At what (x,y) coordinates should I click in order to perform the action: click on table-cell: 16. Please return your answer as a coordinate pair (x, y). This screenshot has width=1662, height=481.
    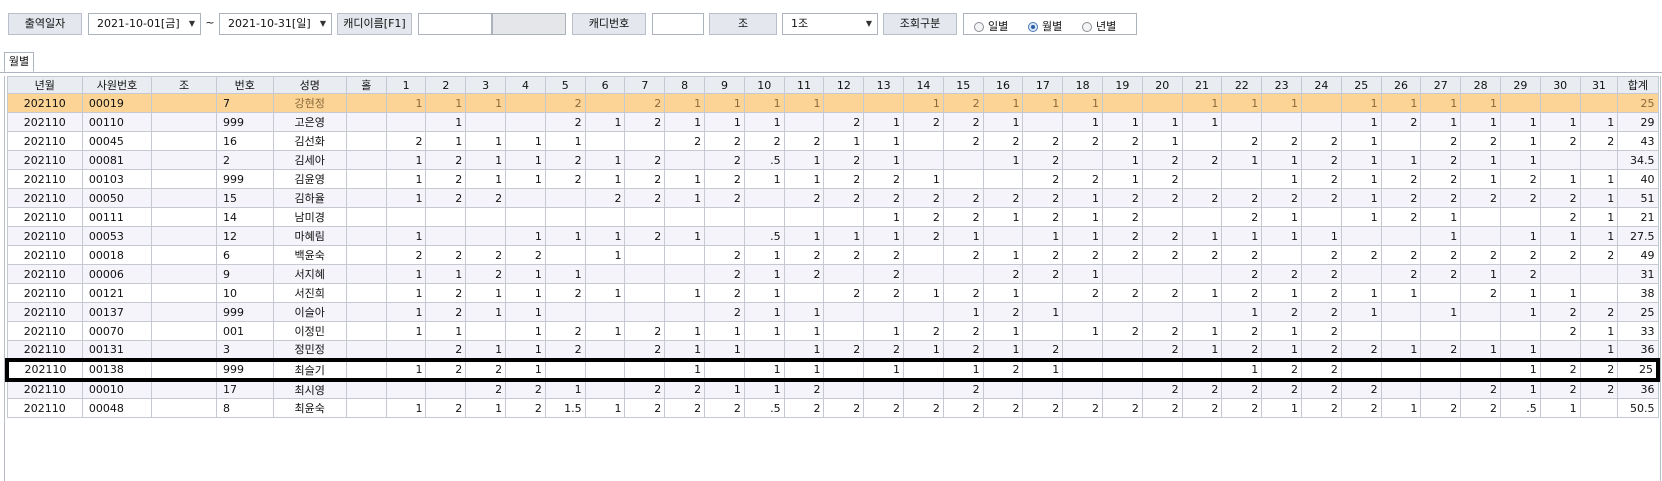
    Looking at the image, I should click on (245, 141).